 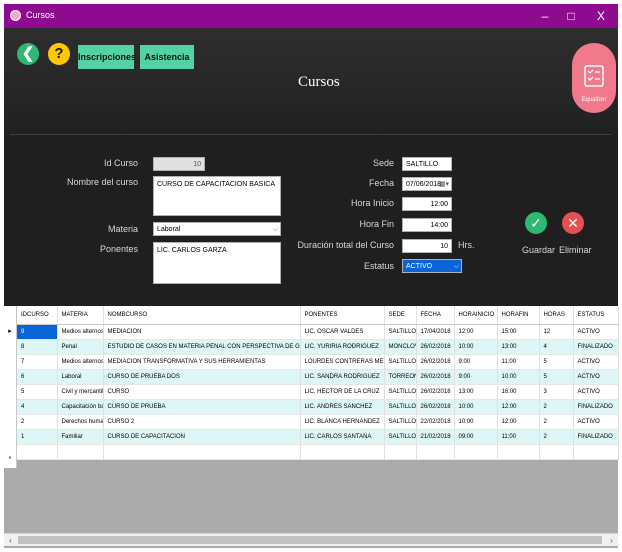 I want to click on estatus-select: ACTIVO ⌵, so click(x=432, y=266).